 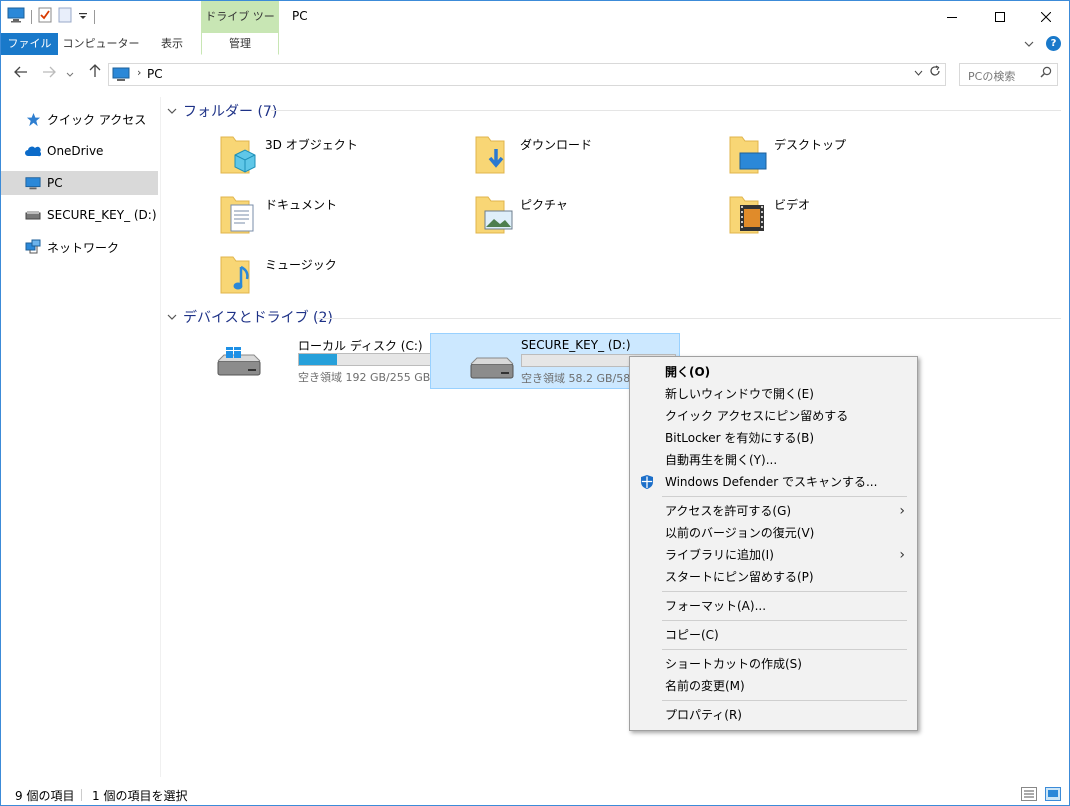 I want to click on tab-view: 表示, so click(x=172, y=44).